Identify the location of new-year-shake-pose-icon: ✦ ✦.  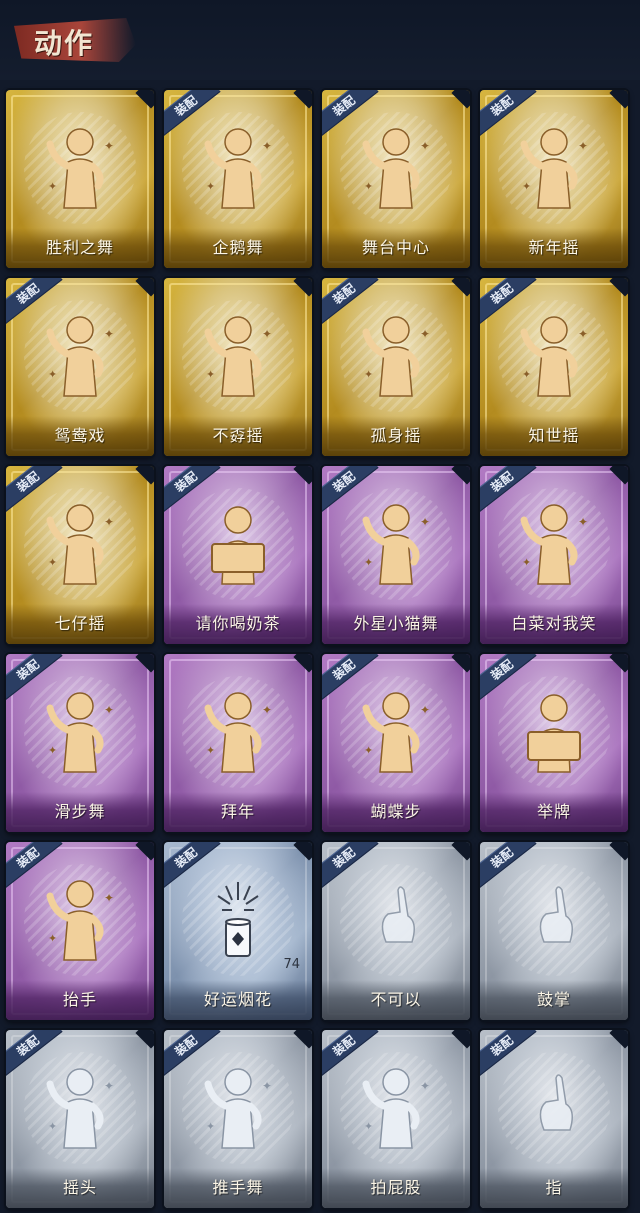
(554, 168).